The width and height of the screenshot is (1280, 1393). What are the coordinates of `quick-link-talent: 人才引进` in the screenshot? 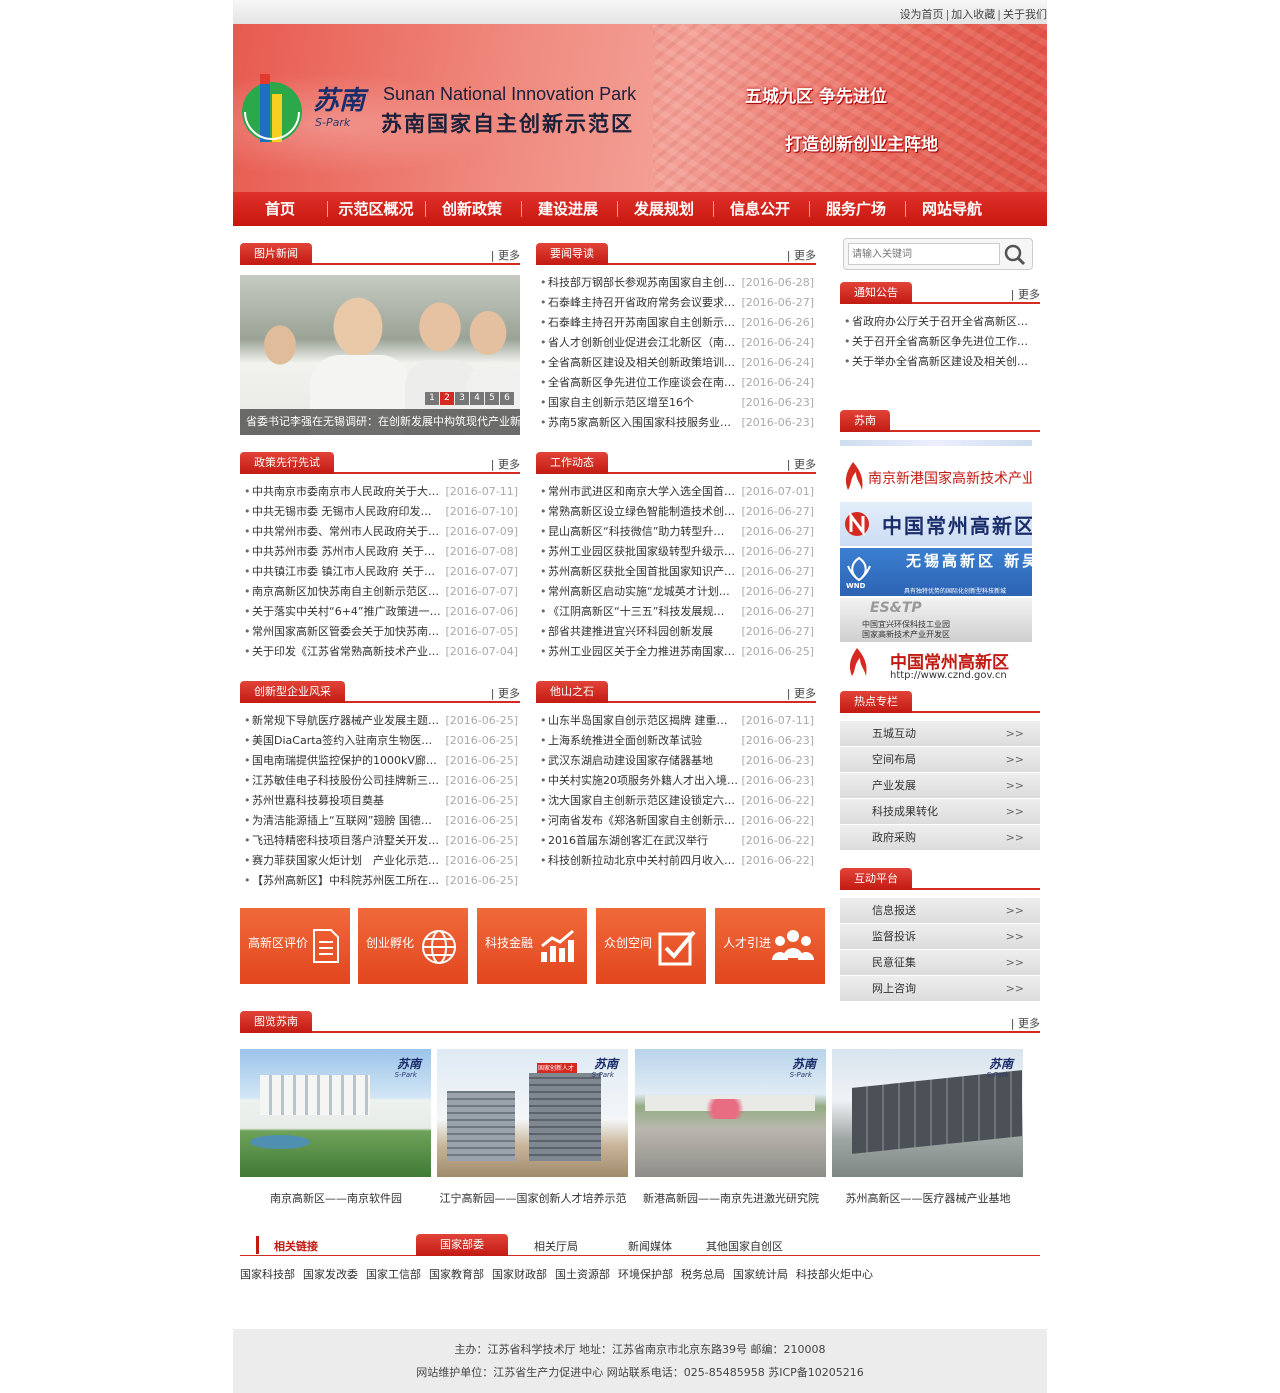 It's located at (770, 946).